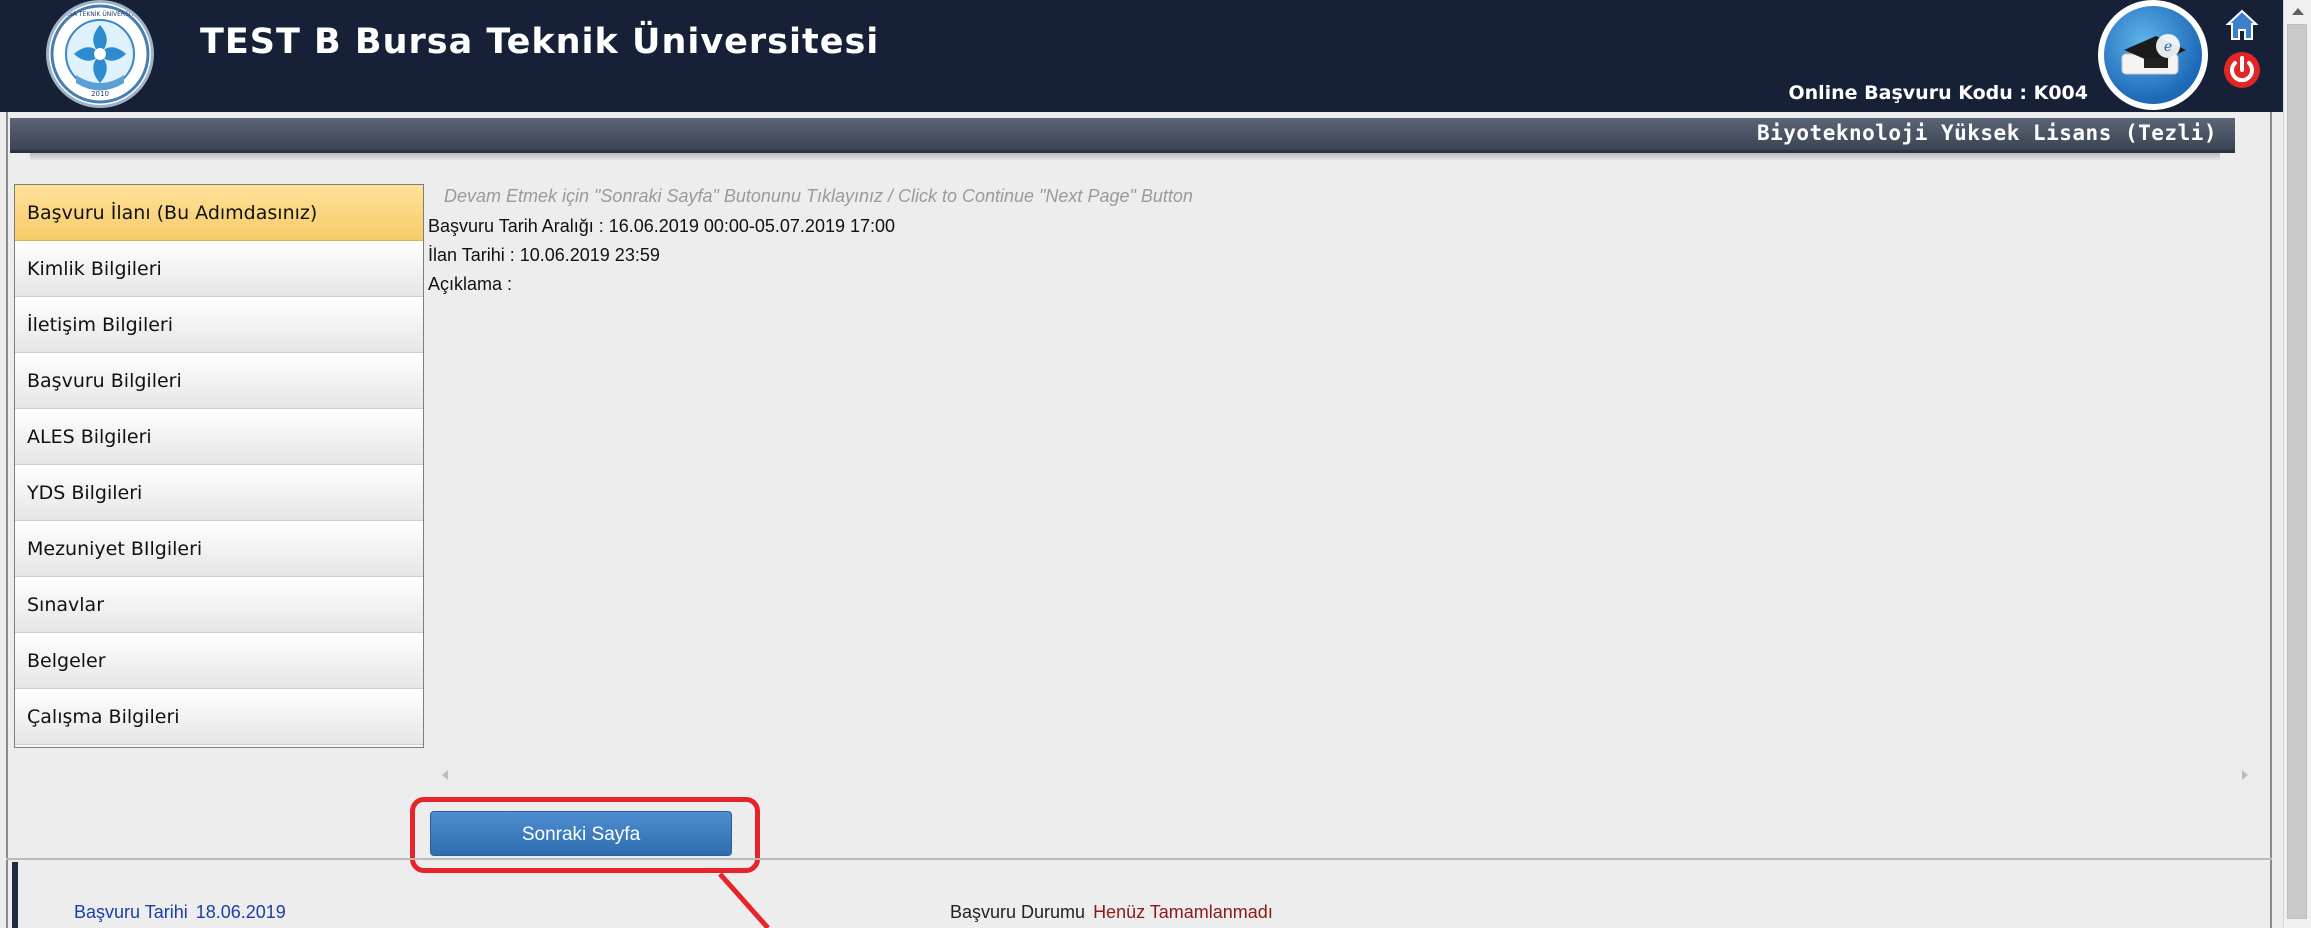 This screenshot has height=928, width=2311. Describe the element at coordinates (540, 42) in the screenshot. I see `site-title: TEST B Bursa Teknik Üniversitesi` at that location.